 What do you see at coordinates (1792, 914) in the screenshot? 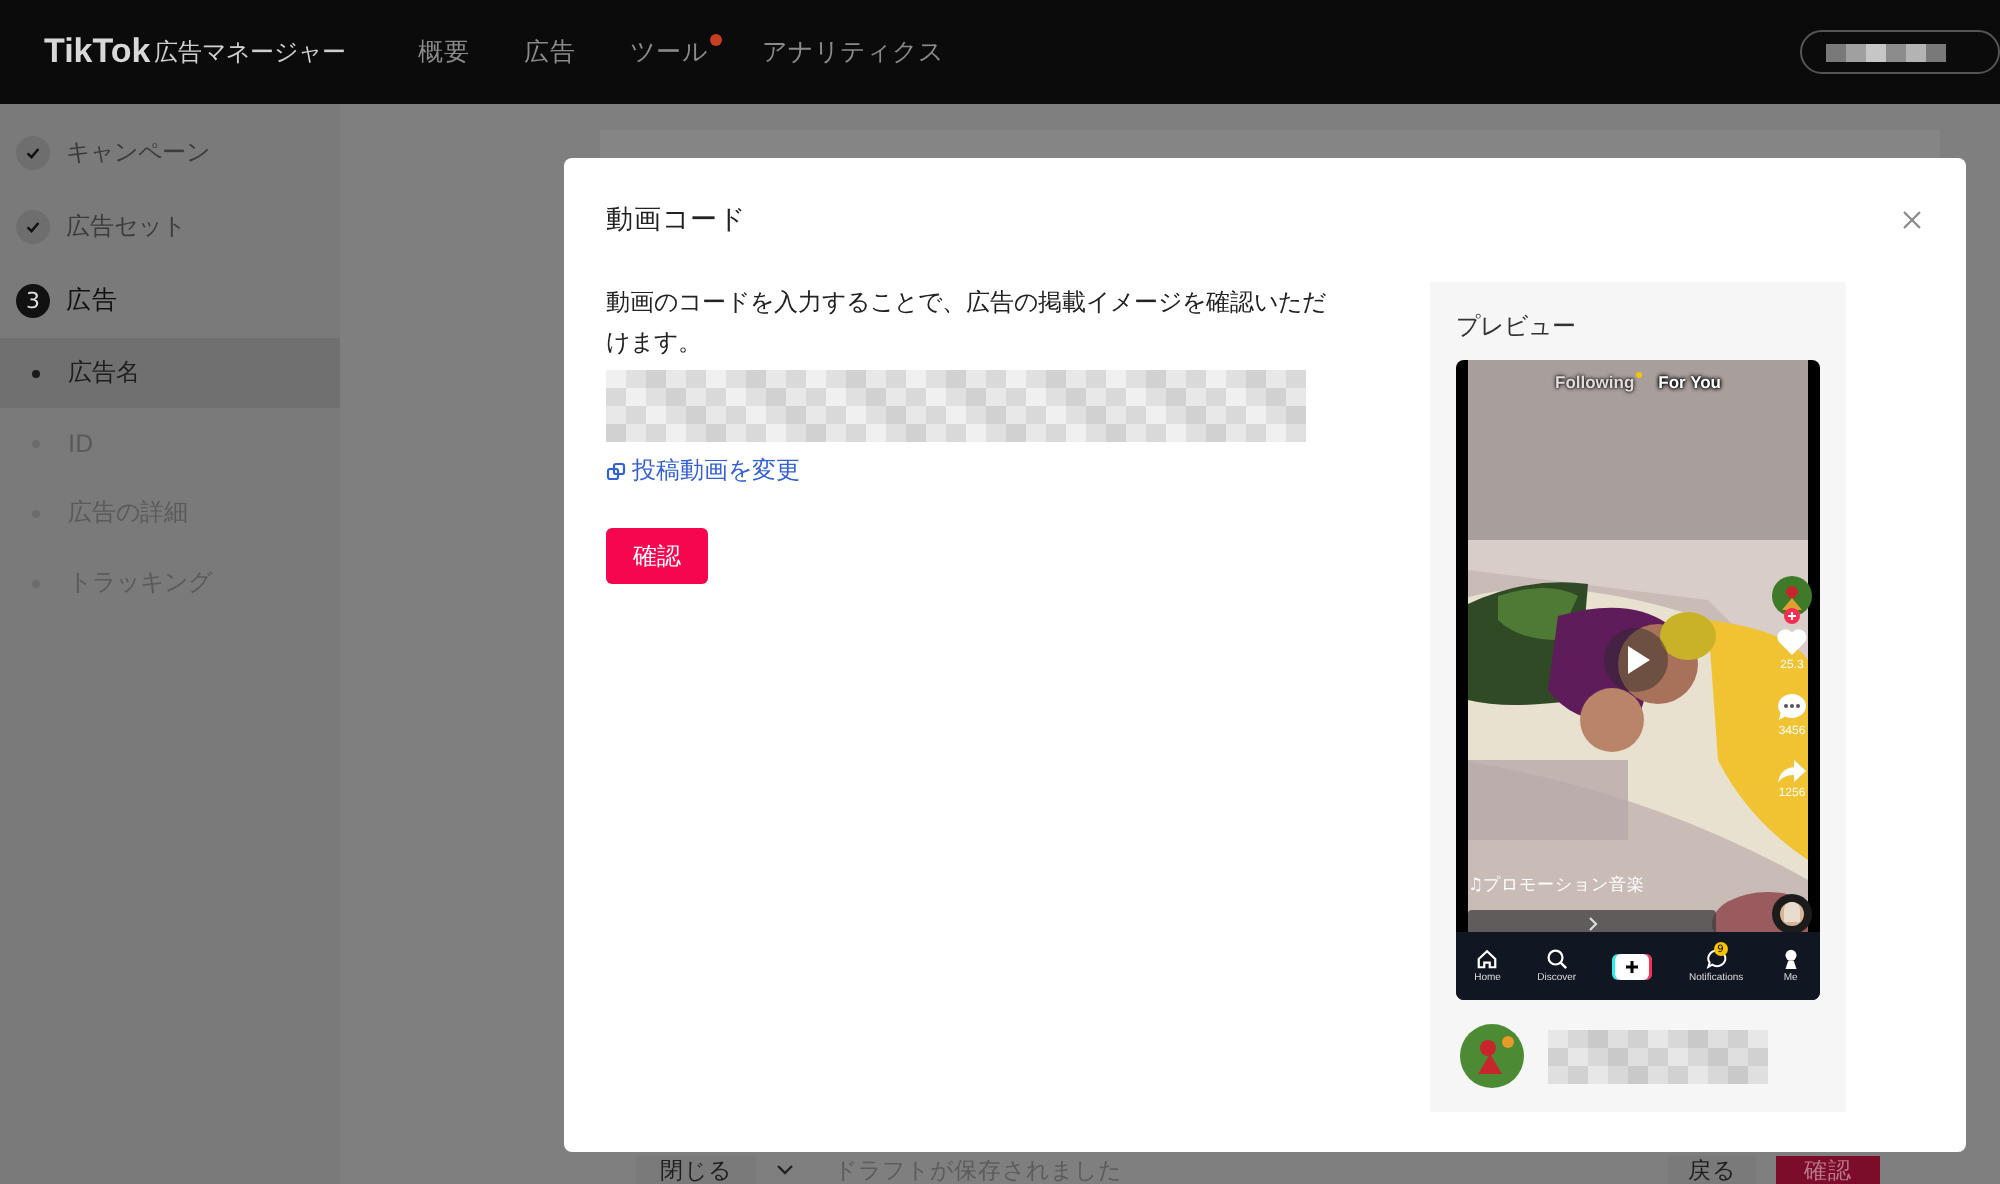
I see `music-disc-icon` at bounding box center [1792, 914].